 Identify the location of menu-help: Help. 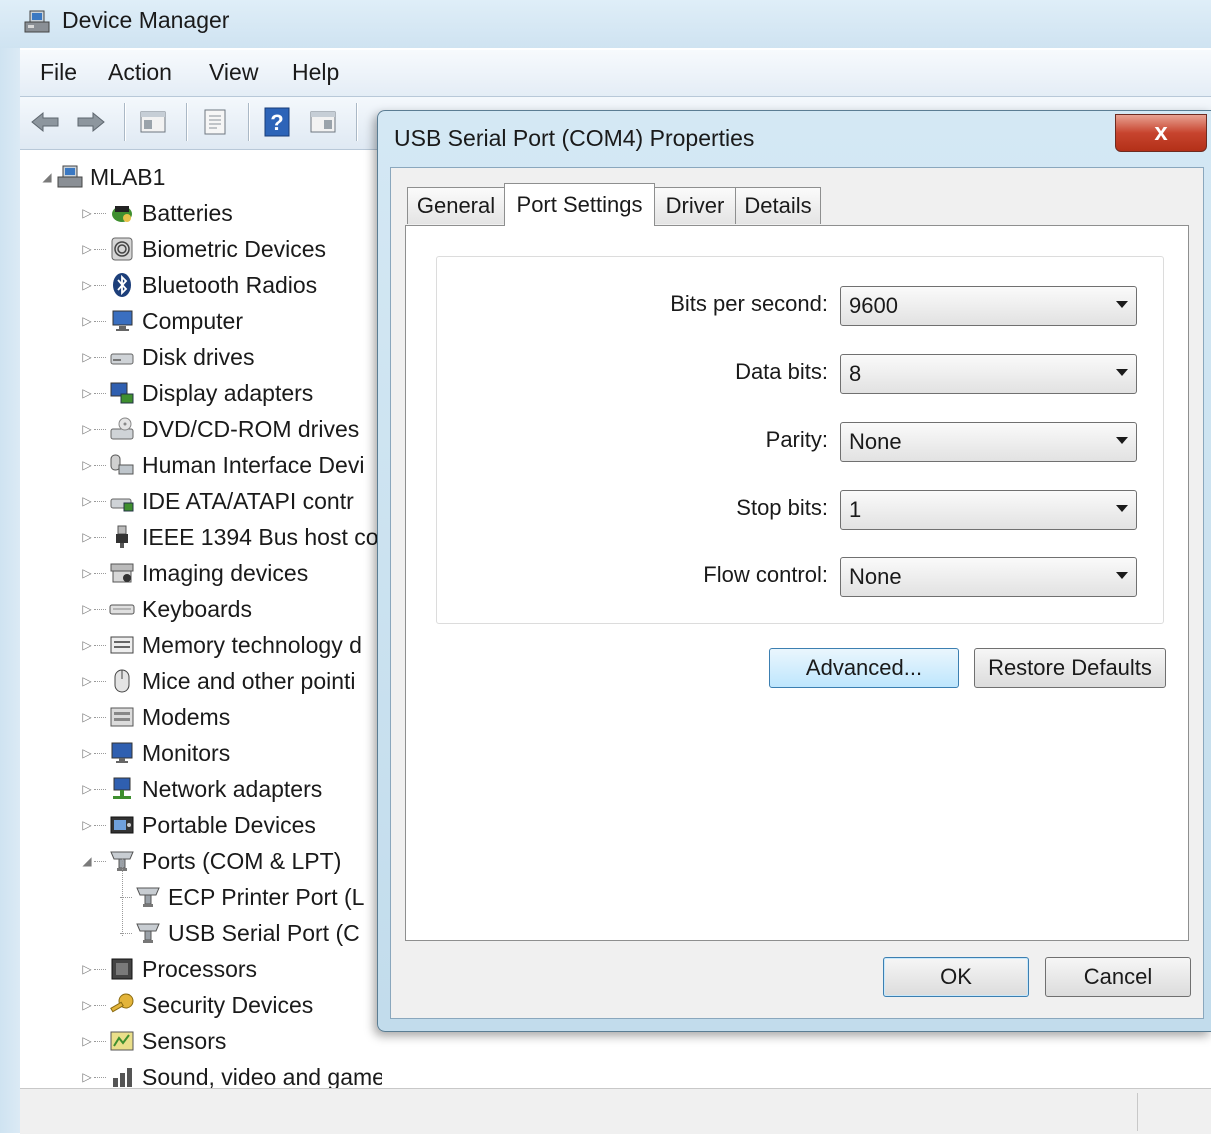
(315, 72).